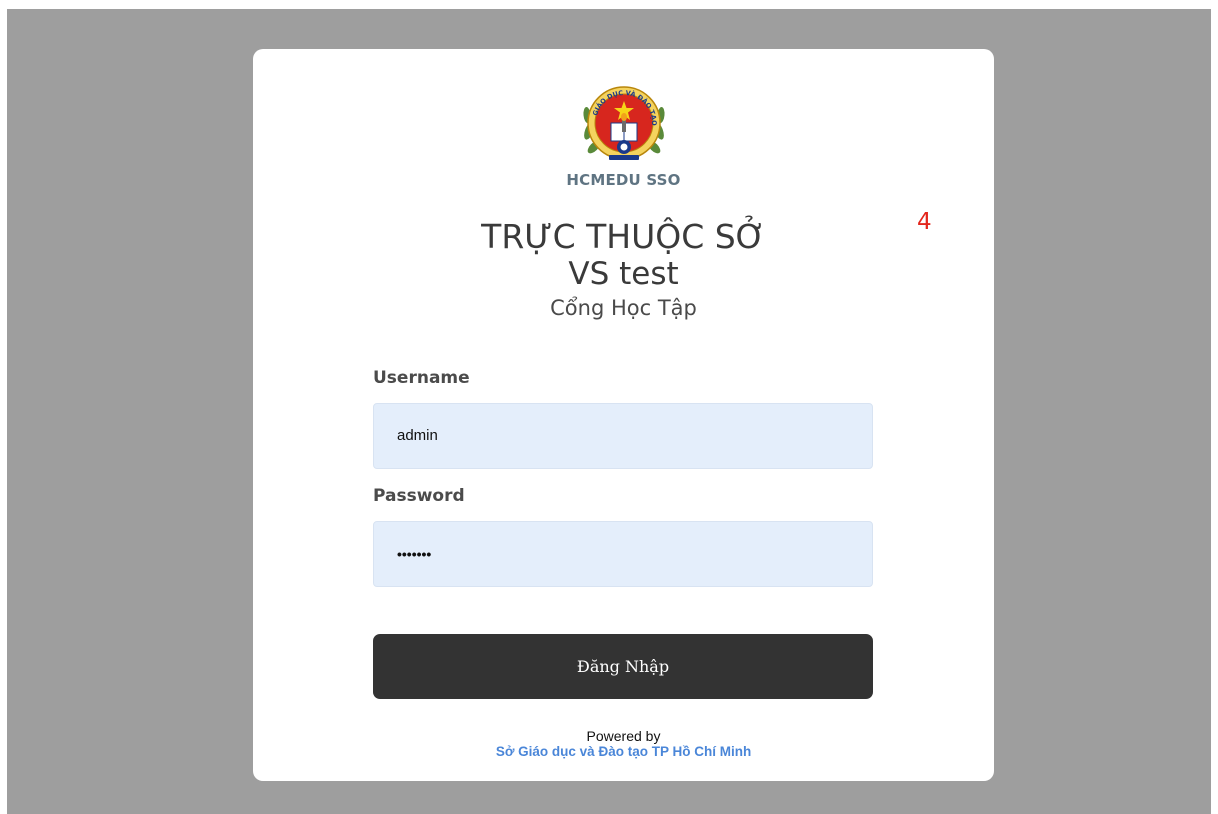 This screenshot has width=1218, height=814. What do you see at coordinates (623, 236) in the screenshot?
I see `page-title: TRỰC THUỘC SỞ` at bounding box center [623, 236].